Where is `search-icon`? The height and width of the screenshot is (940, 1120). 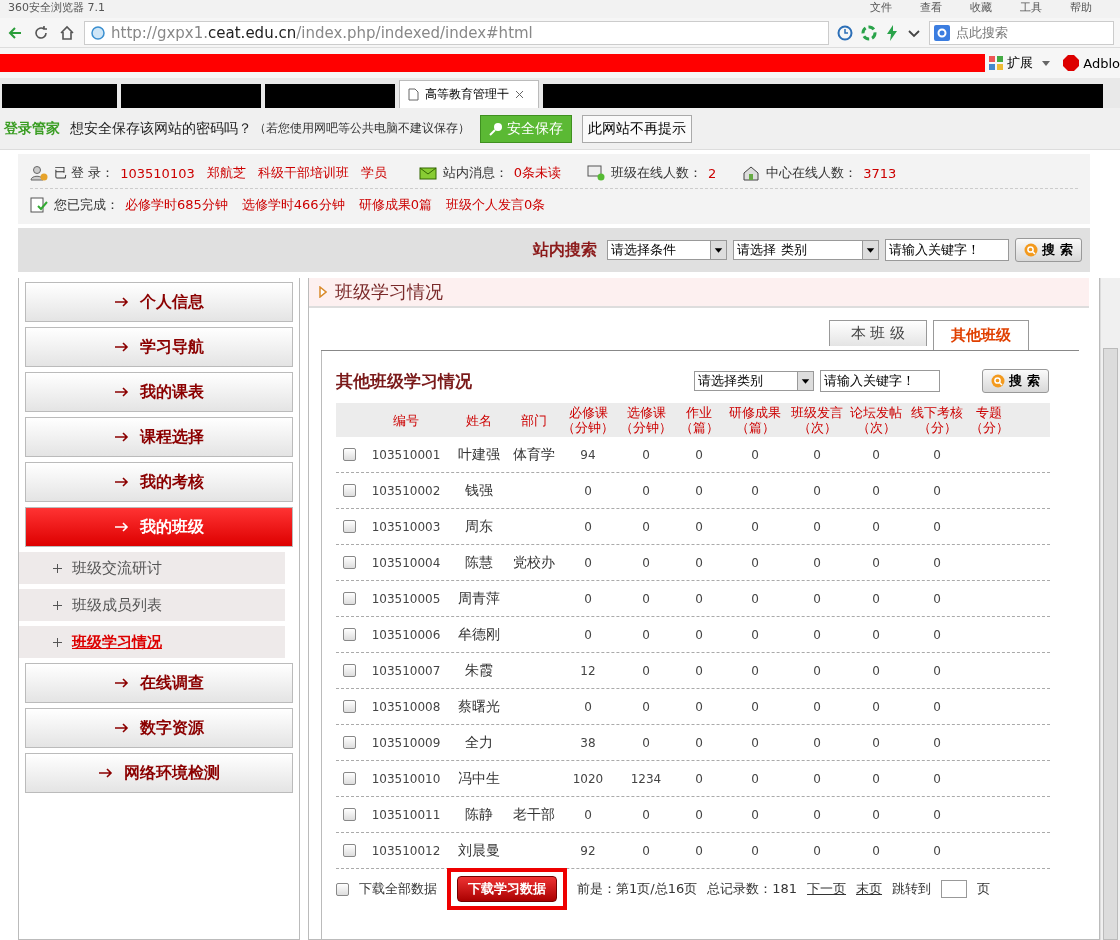
search-icon is located at coordinates (1031, 250).